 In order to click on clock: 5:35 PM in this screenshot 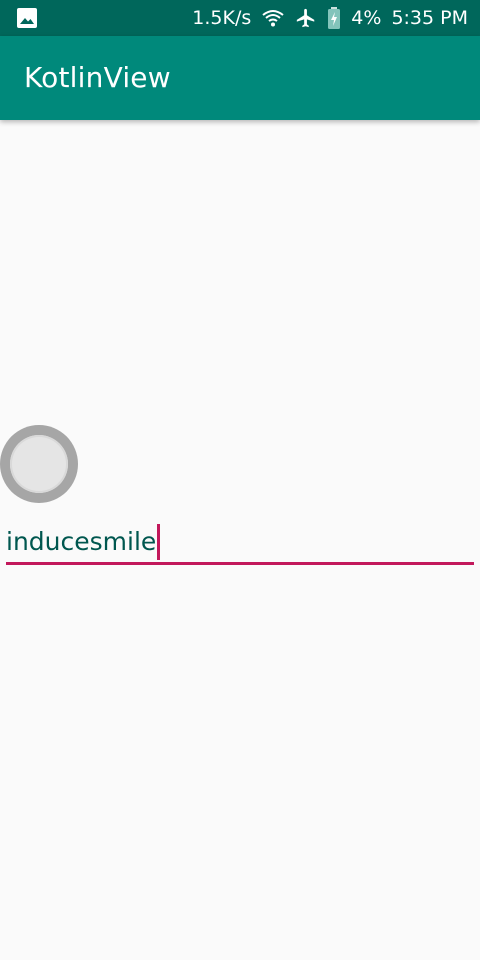, I will do `click(429, 18)`.